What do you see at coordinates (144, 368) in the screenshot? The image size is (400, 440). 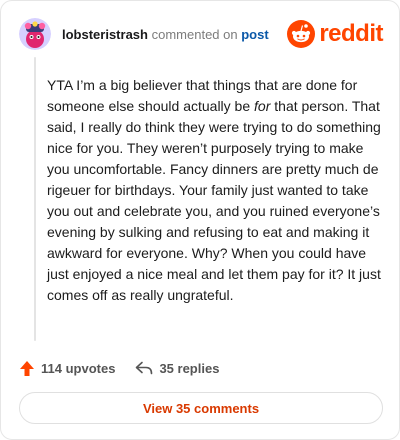 I see `reply-arrow-icon` at bounding box center [144, 368].